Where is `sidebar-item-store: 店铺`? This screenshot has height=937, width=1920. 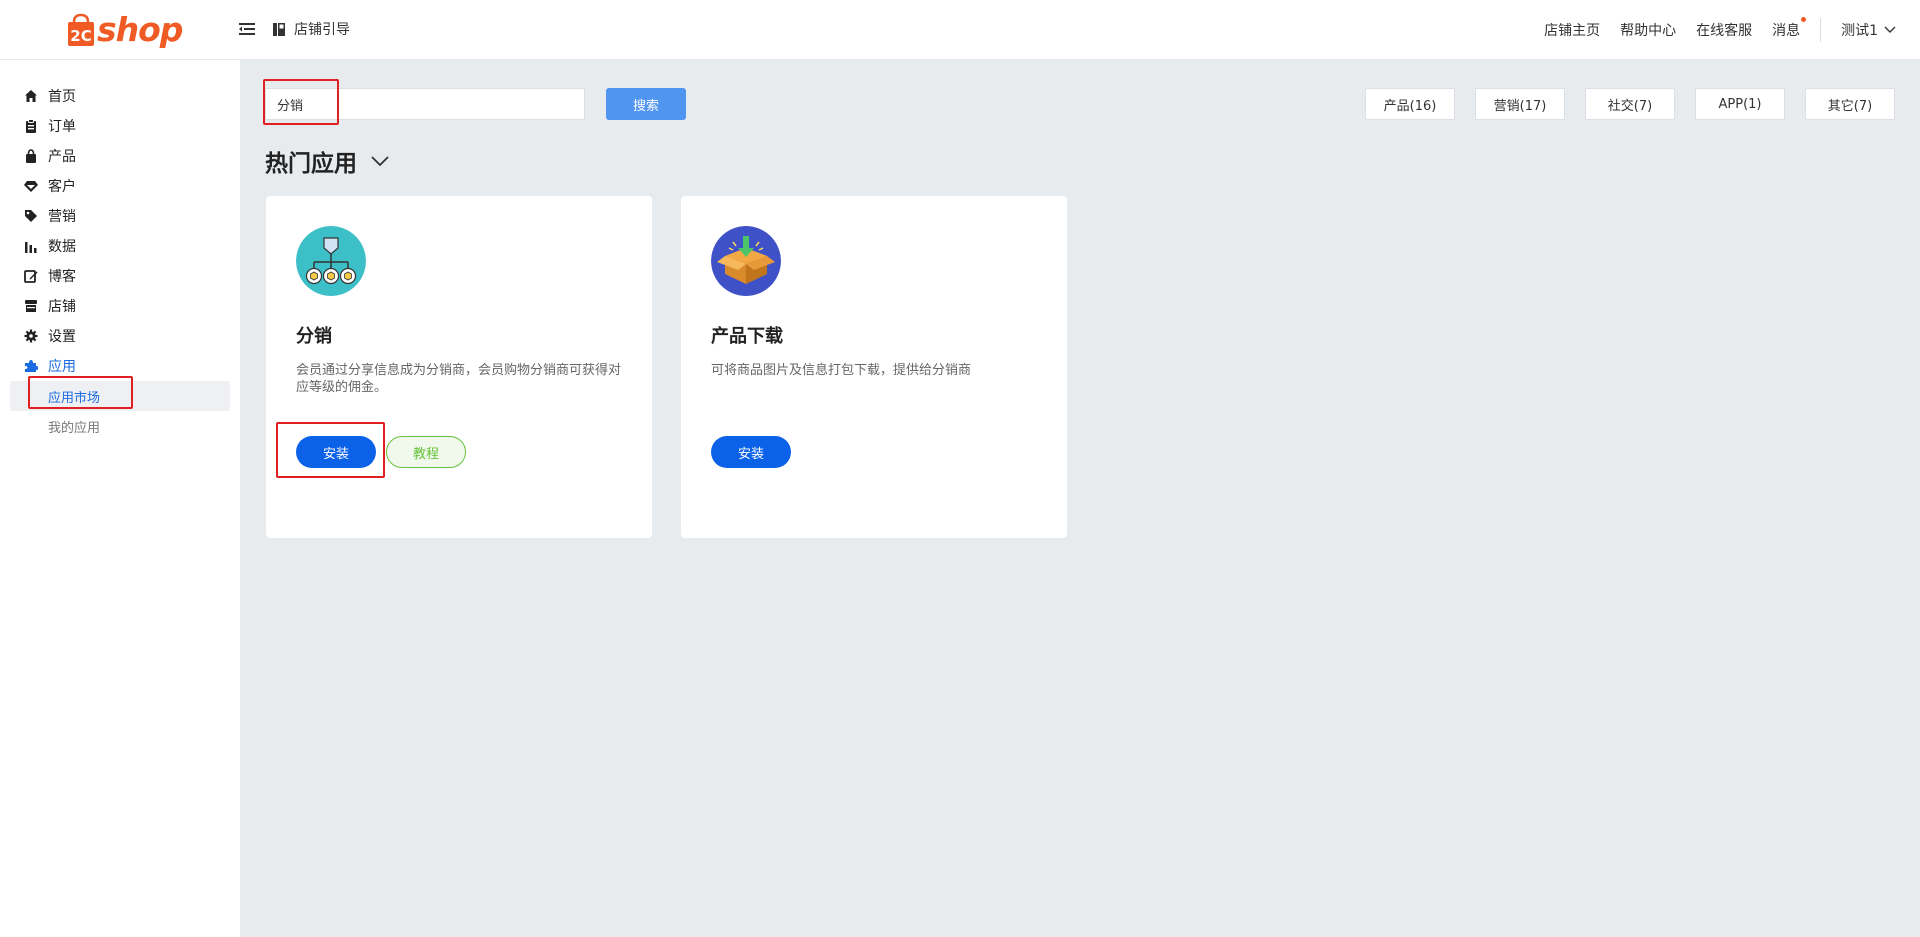
sidebar-item-store: 店铺 is located at coordinates (50, 306).